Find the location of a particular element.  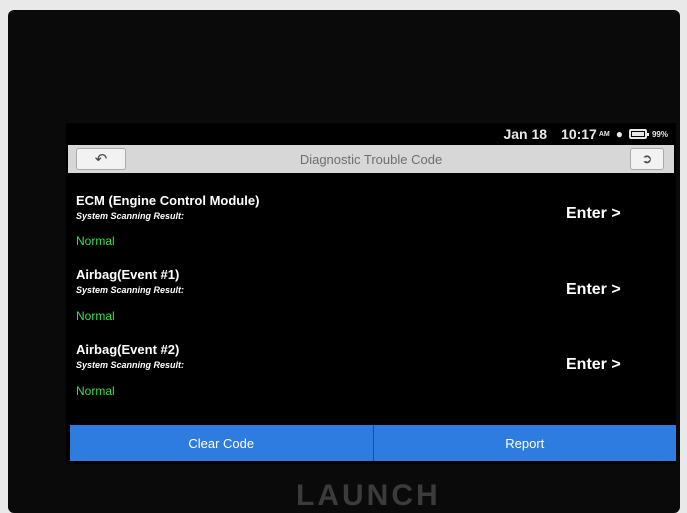

status-date: Jan 18 is located at coordinates (525, 134).